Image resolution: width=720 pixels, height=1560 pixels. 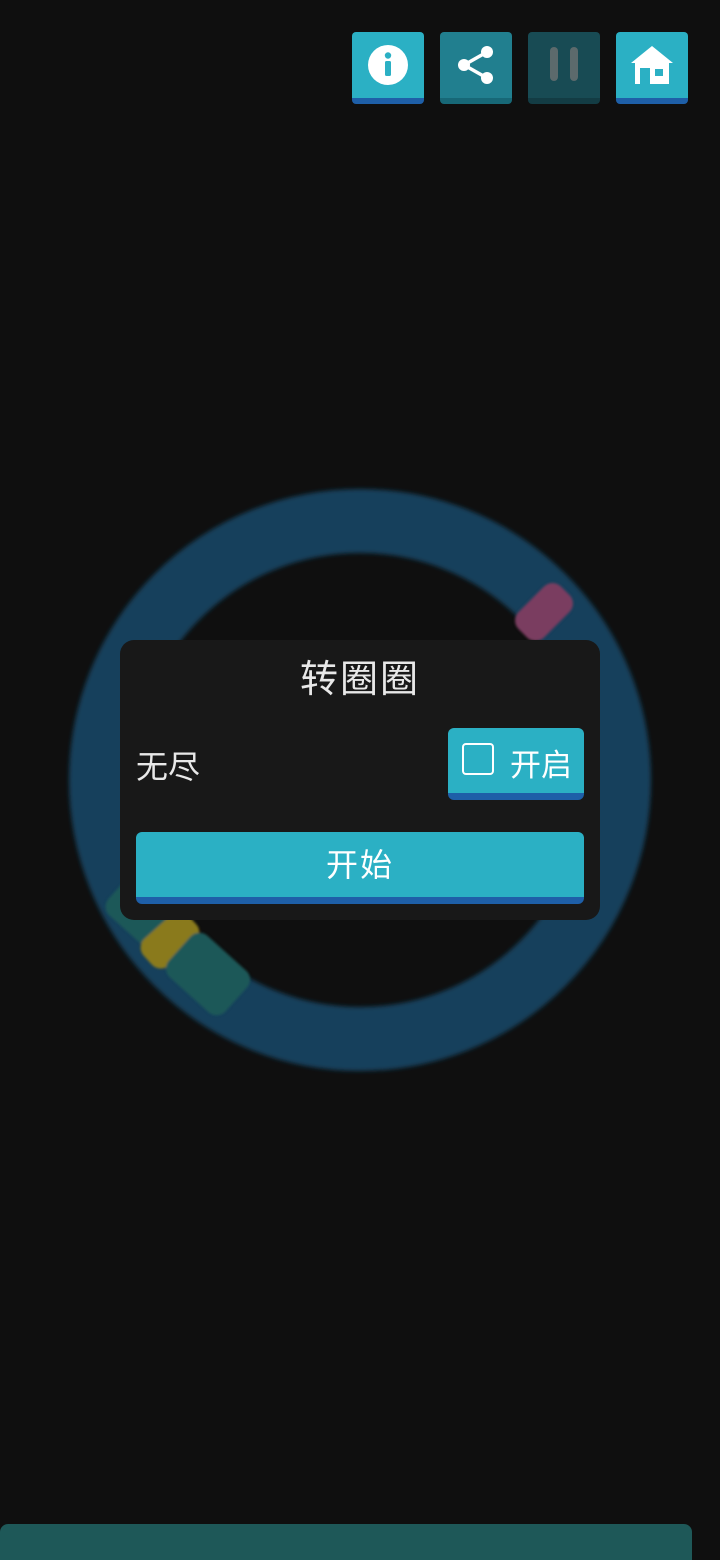 I want to click on bottom-bar, so click(x=346, y=1542).